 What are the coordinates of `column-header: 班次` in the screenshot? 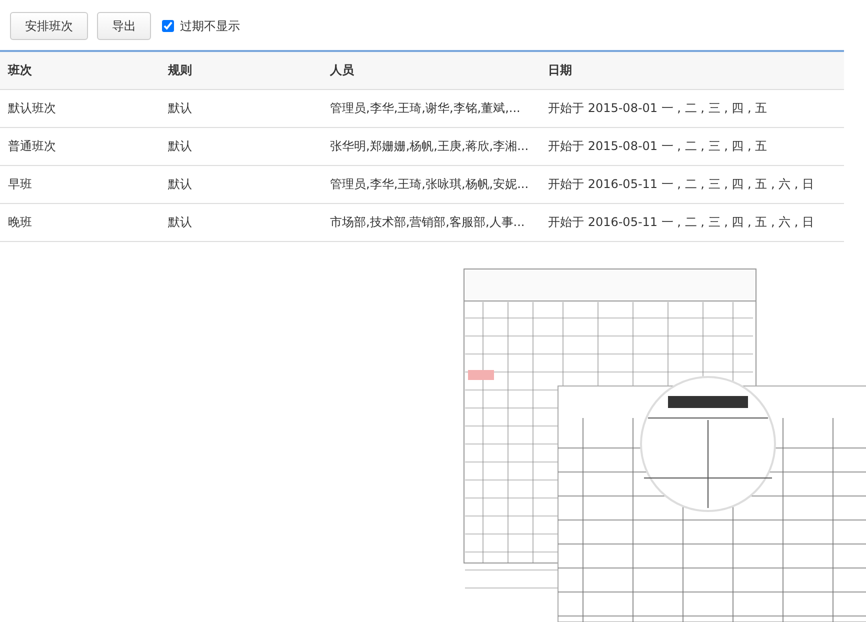 It's located at (20, 70).